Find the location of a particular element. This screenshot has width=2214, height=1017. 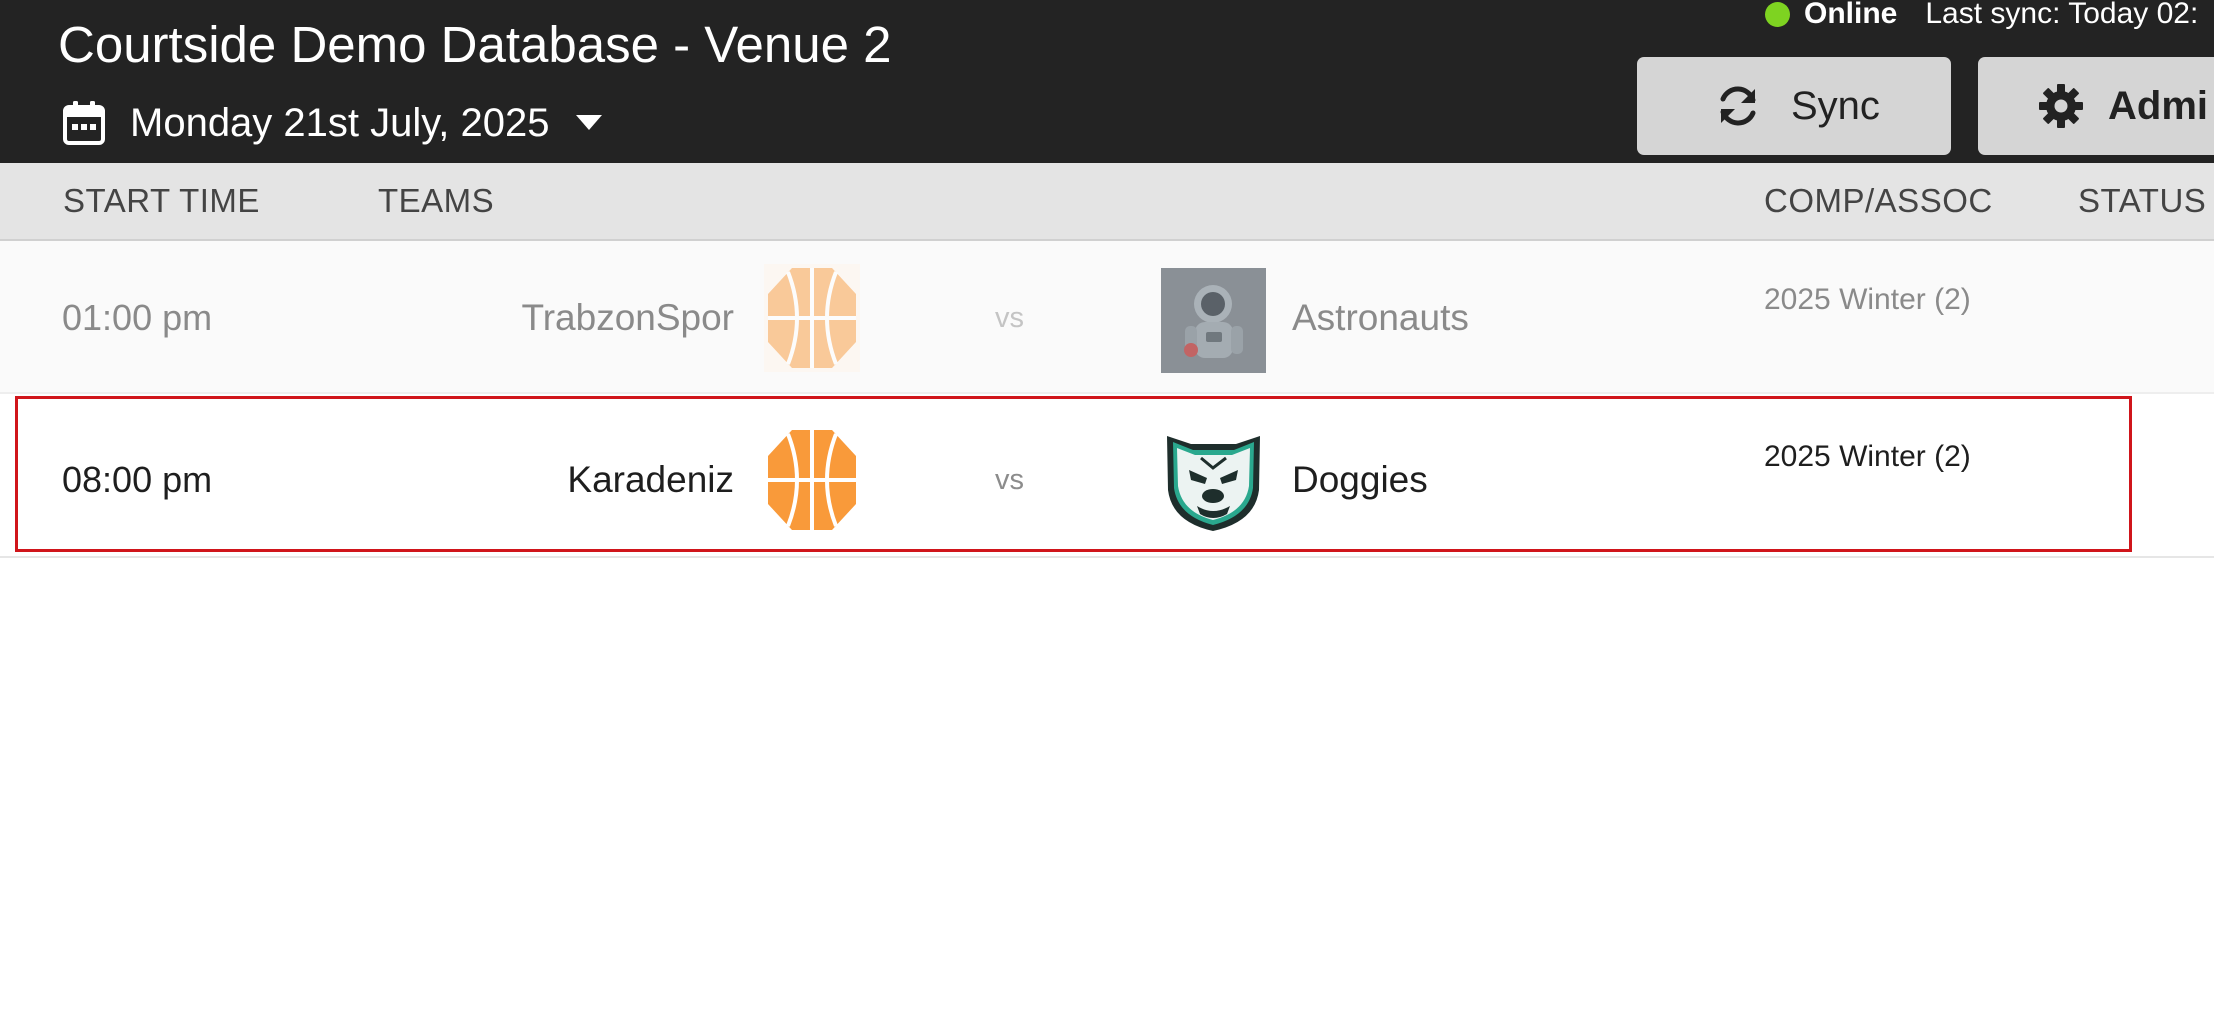

selected-date: Monday 21st July, 2025 is located at coordinates (340, 122).